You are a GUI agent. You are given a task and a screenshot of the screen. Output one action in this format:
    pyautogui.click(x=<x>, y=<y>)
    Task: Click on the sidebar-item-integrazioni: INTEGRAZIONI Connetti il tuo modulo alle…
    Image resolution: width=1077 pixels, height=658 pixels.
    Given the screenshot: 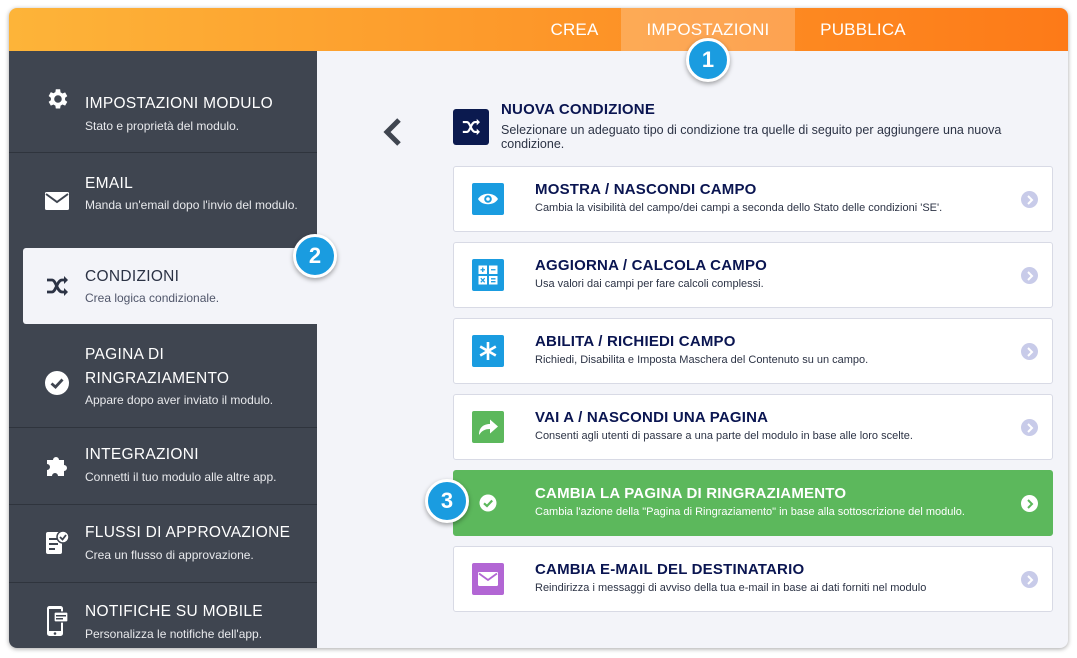 What is the action you would take?
    pyautogui.click(x=163, y=466)
    